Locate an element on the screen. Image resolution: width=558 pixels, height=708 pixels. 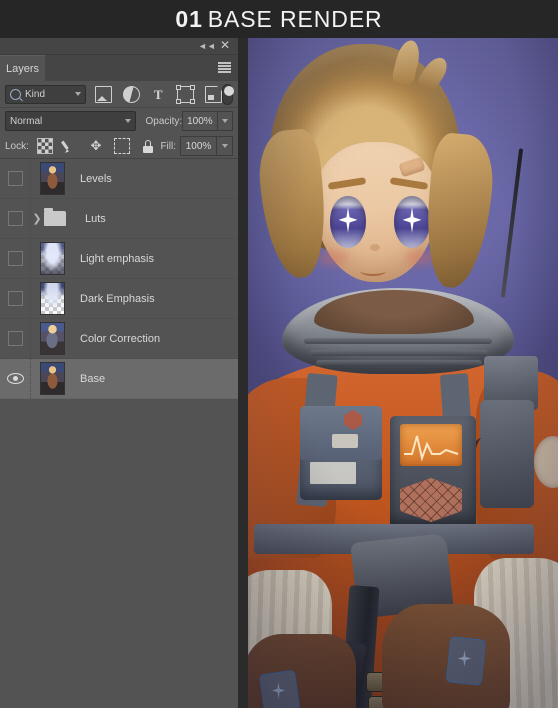
page-title-text: BASE RENDER is located at coordinates (295, 18).